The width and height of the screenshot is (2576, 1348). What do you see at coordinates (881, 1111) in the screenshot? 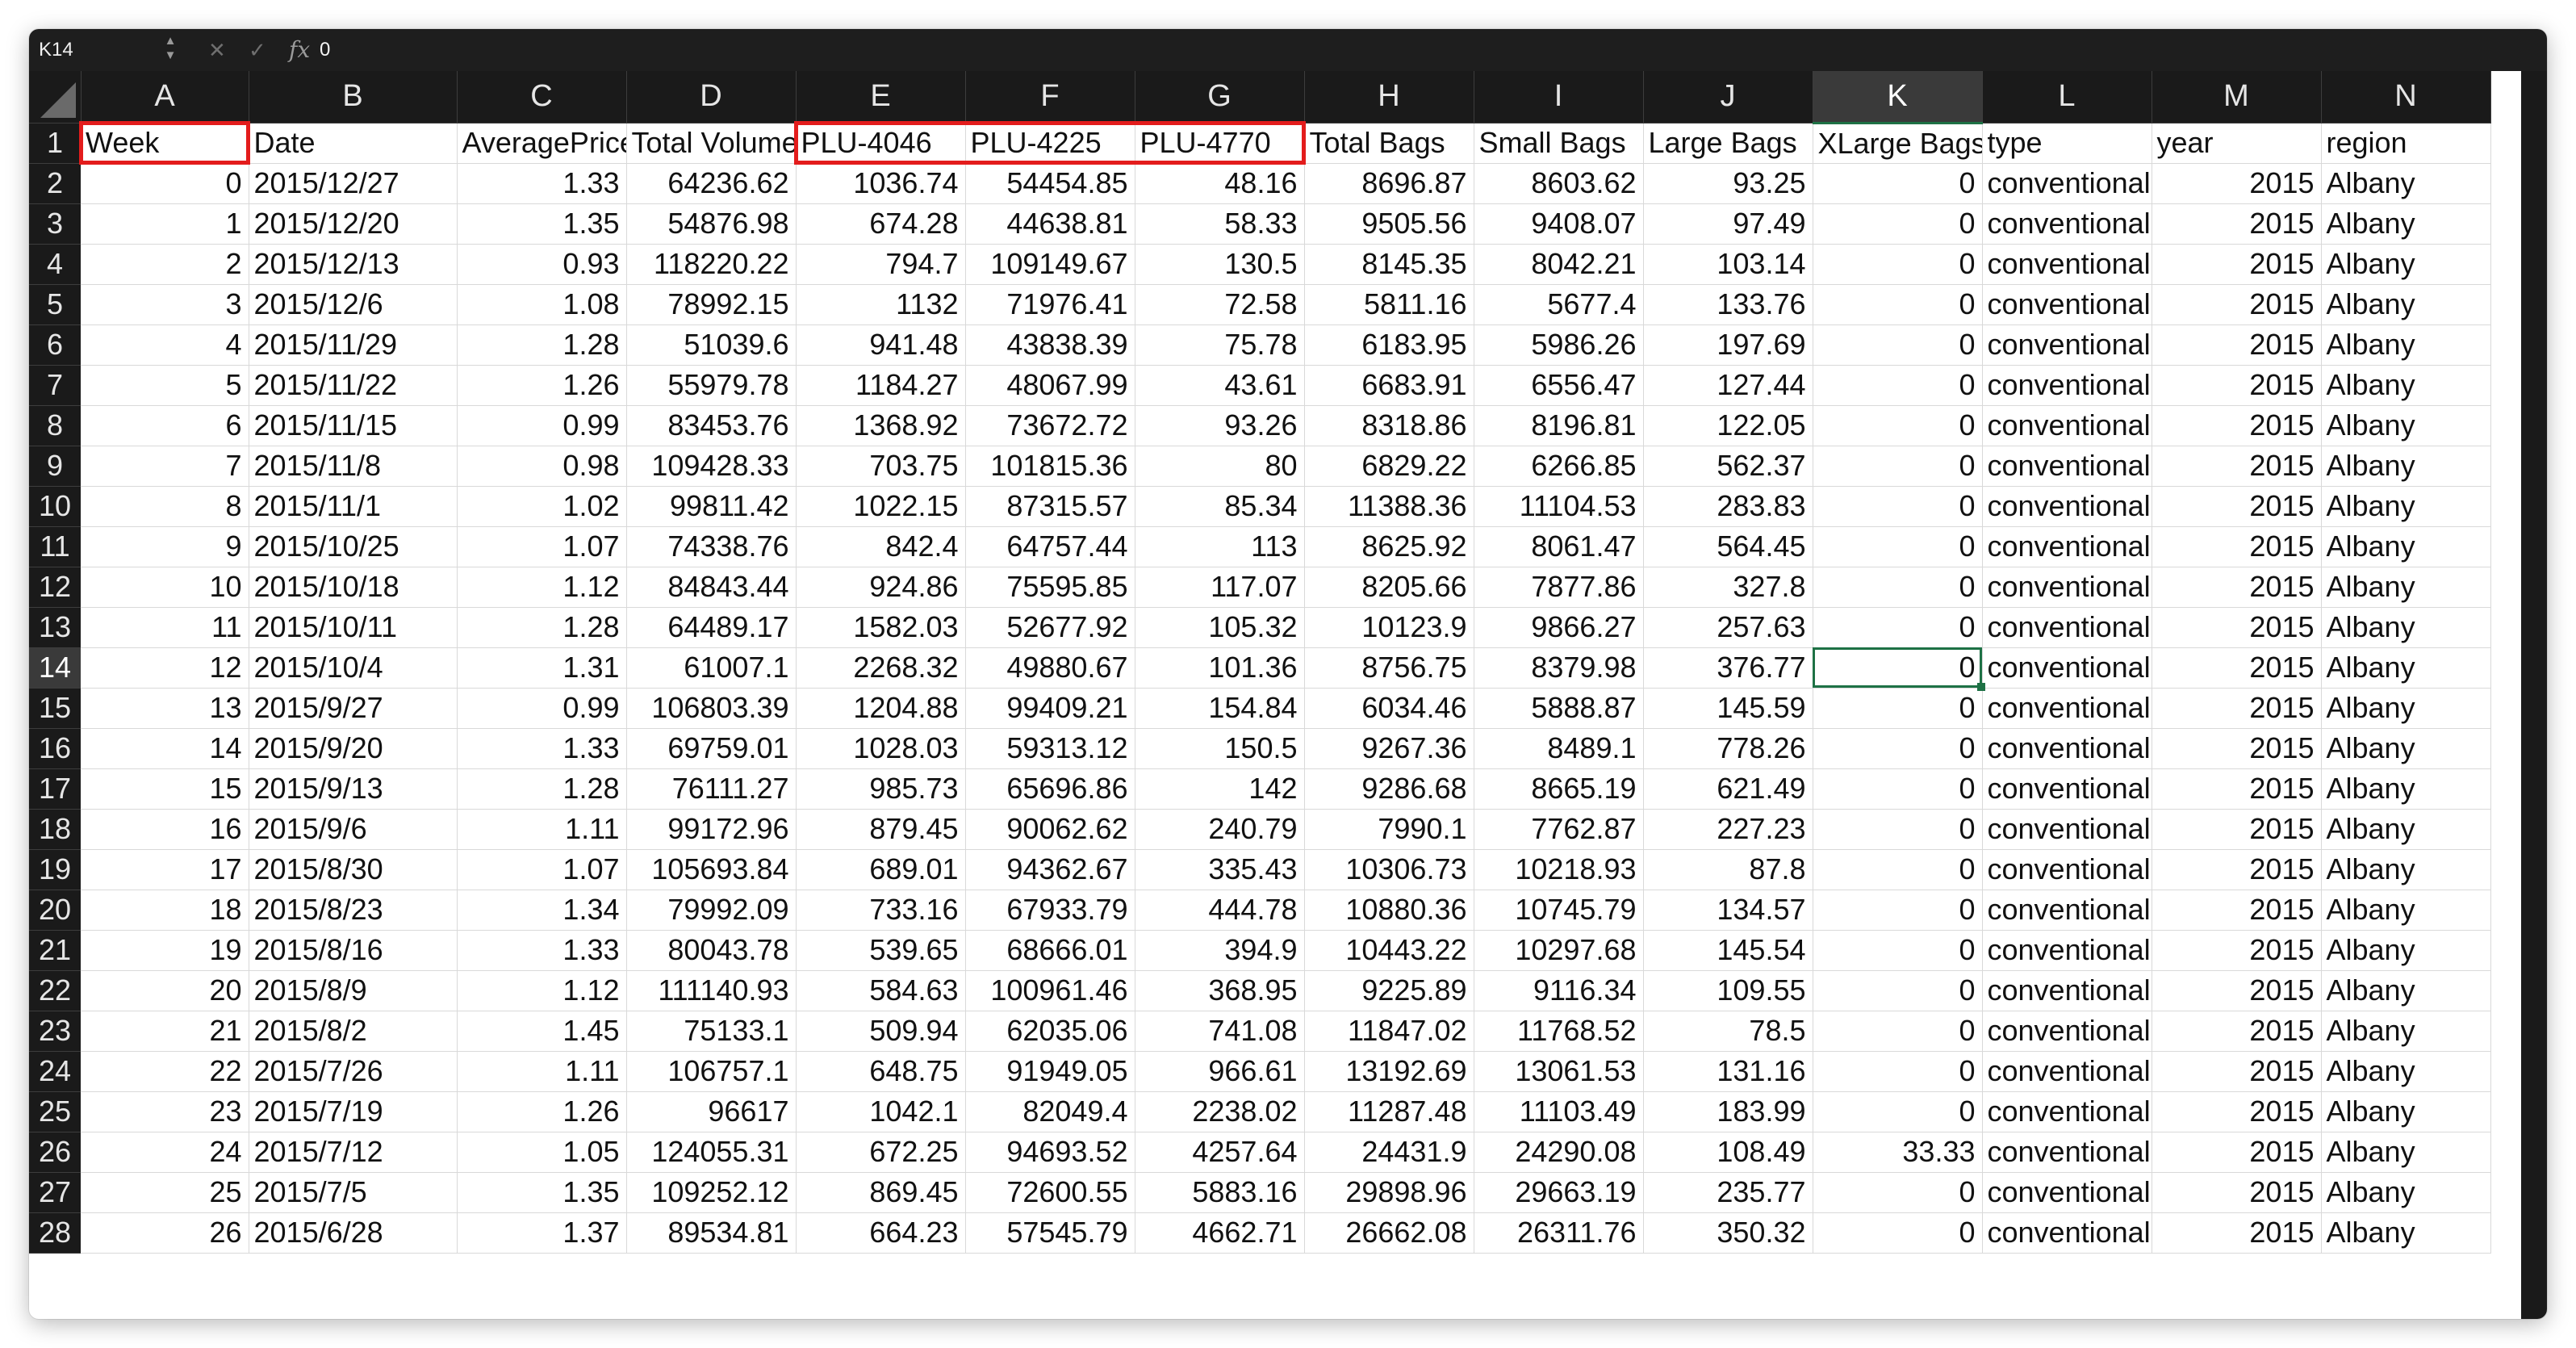
I see `cell: 1042.1` at bounding box center [881, 1111].